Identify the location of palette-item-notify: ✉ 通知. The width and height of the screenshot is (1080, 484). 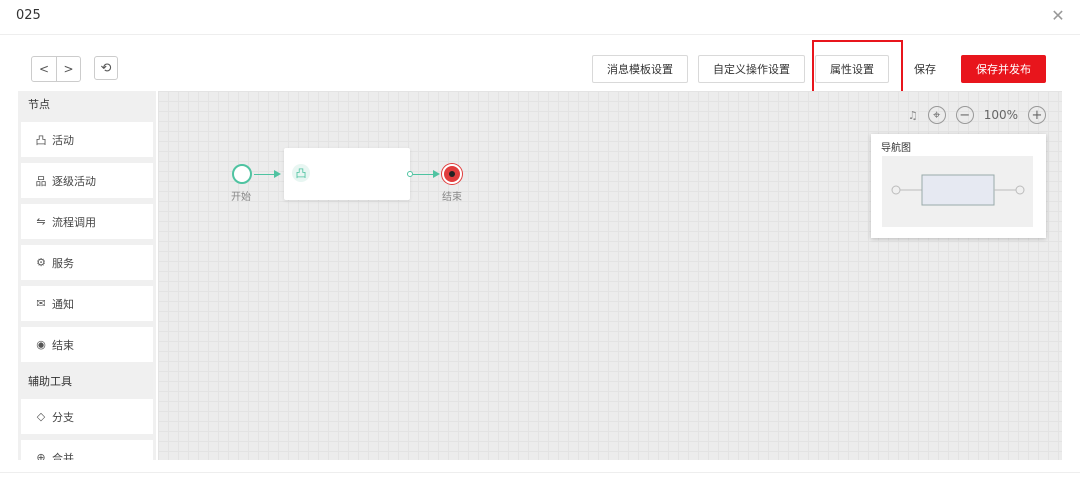
(87, 303).